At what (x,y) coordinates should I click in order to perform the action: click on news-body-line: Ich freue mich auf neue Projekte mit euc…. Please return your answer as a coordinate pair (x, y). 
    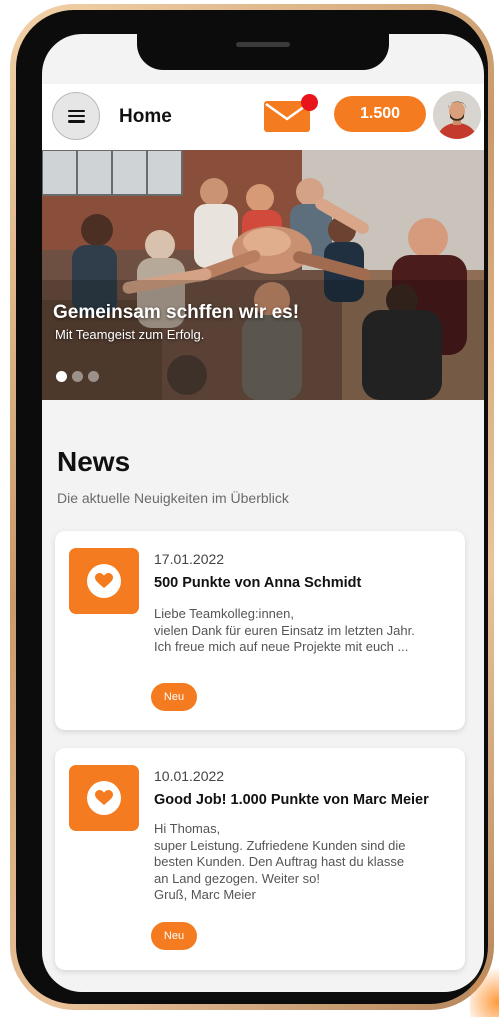
    Looking at the image, I should click on (281, 646).